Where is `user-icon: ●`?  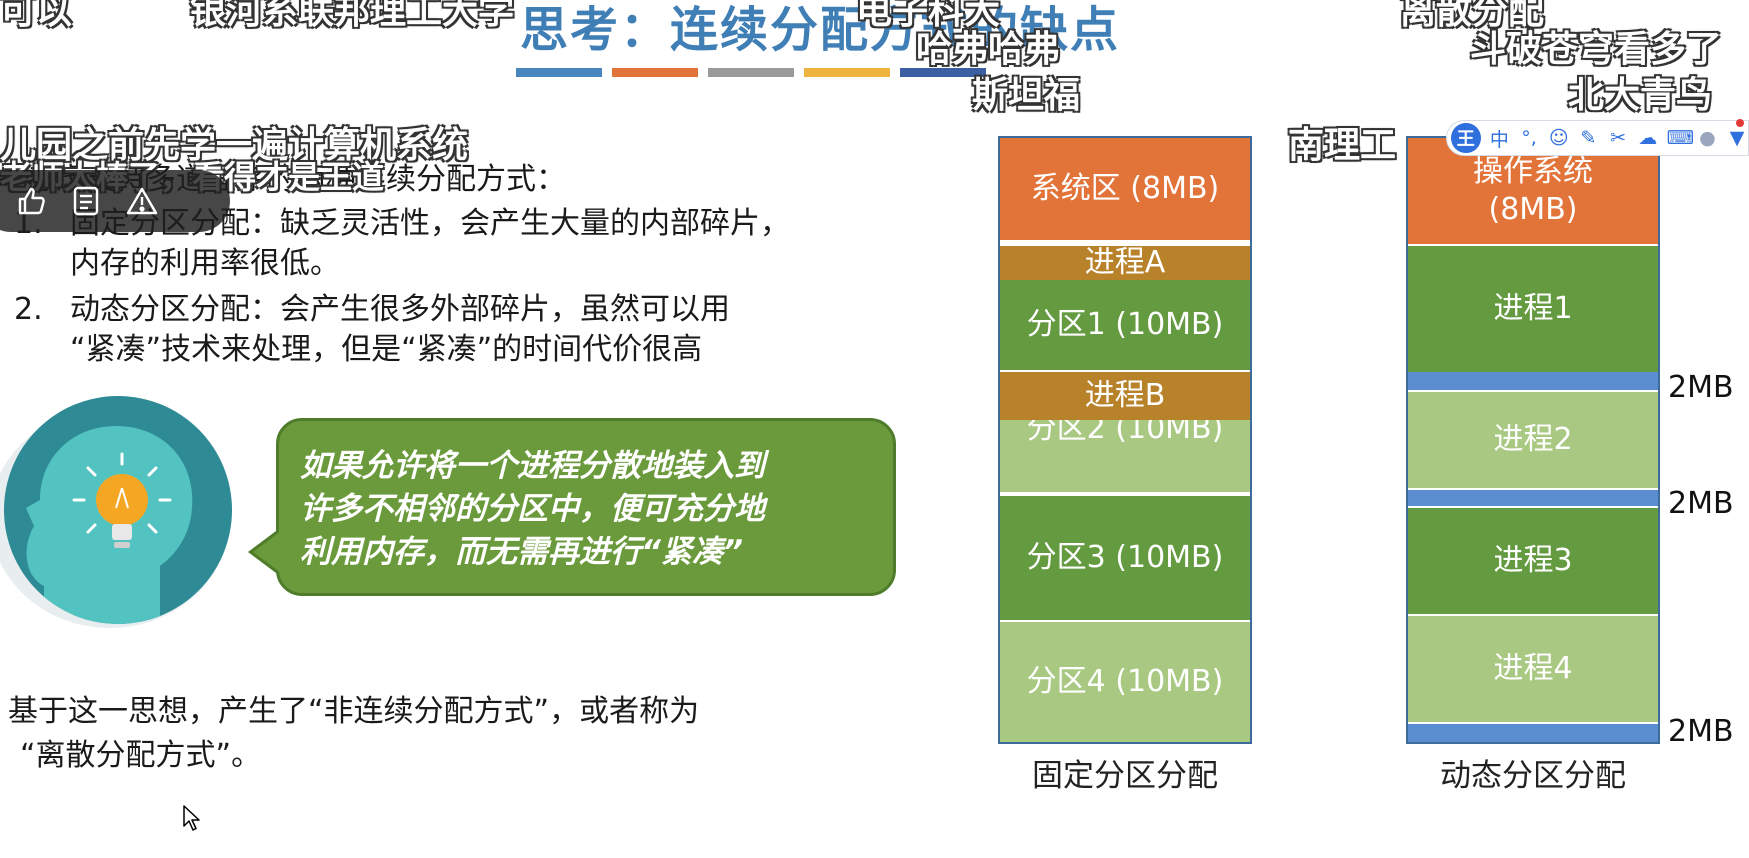
user-icon: ● is located at coordinates (1708, 138).